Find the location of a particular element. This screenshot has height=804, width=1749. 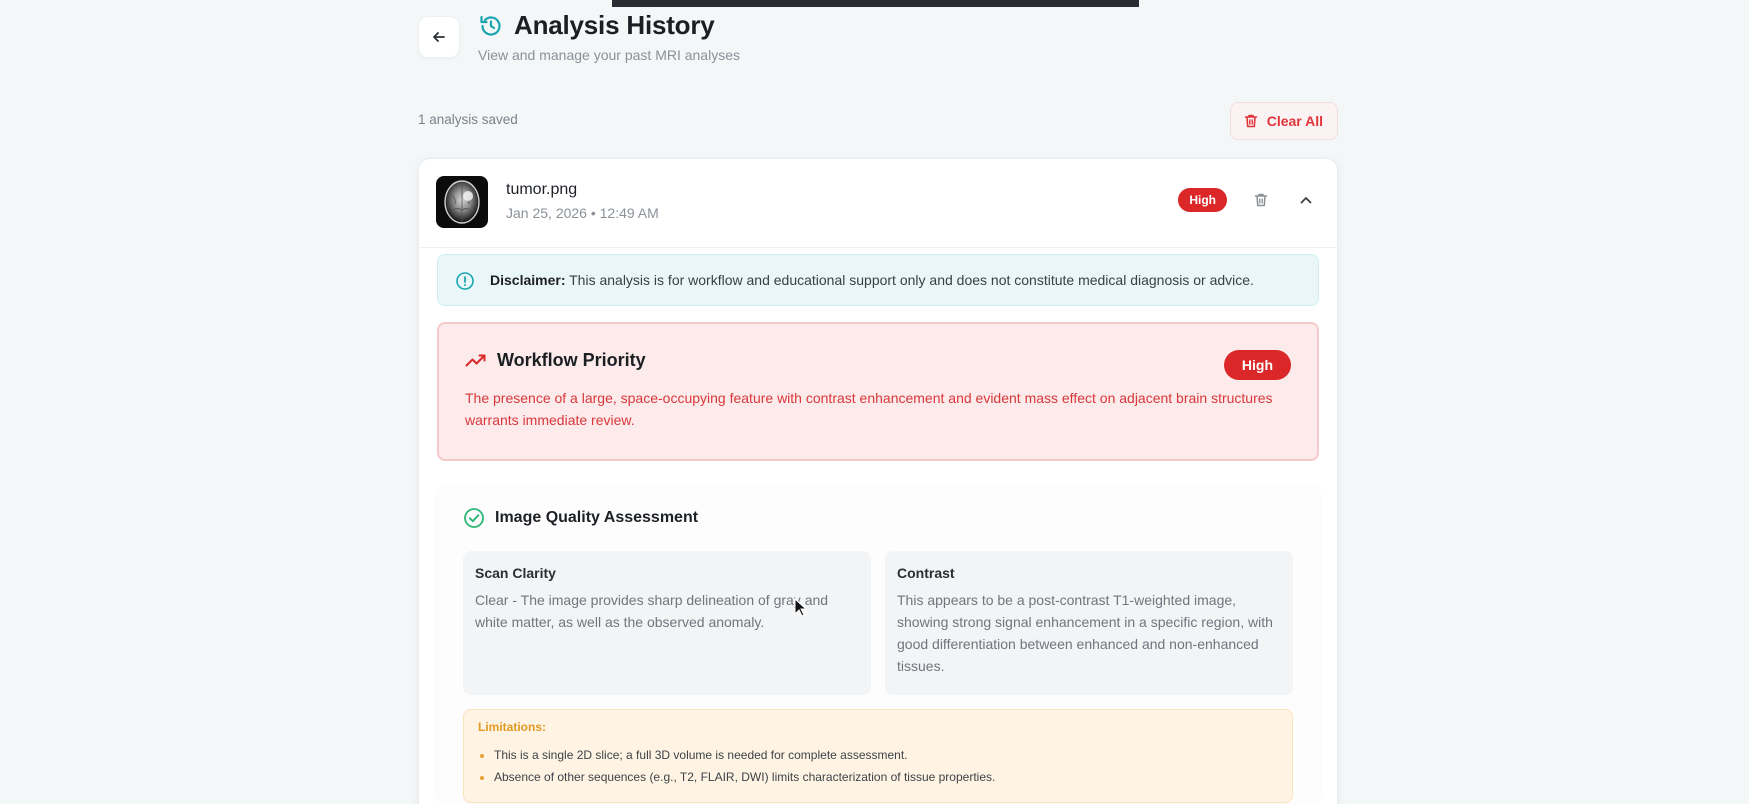

info-icon is located at coordinates (465, 281).